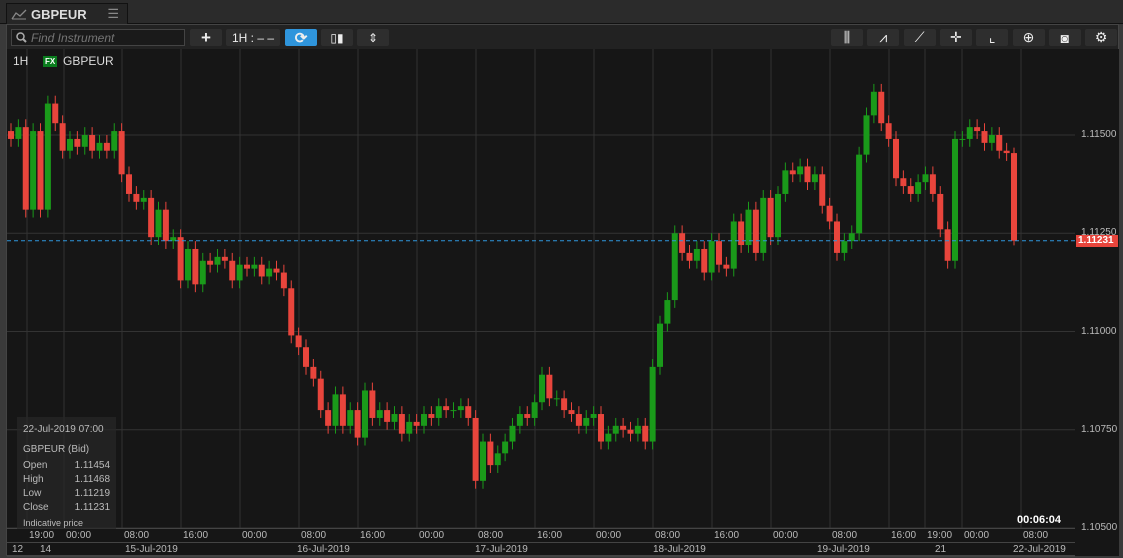 The width and height of the screenshot is (1123, 558). I want to click on trendline-button: ⟋, so click(919, 37).